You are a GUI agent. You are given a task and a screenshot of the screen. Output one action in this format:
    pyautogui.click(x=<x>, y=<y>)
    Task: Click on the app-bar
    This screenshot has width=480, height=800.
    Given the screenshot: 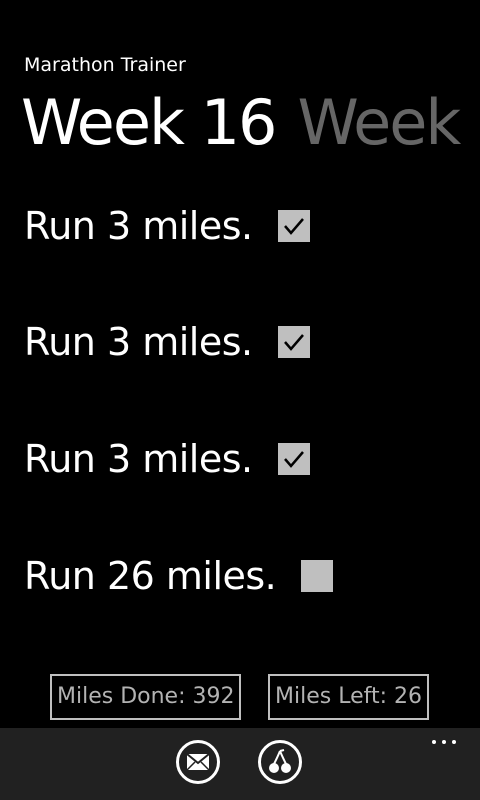 What is the action you would take?
    pyautogui.click(x=240, y=764)
    